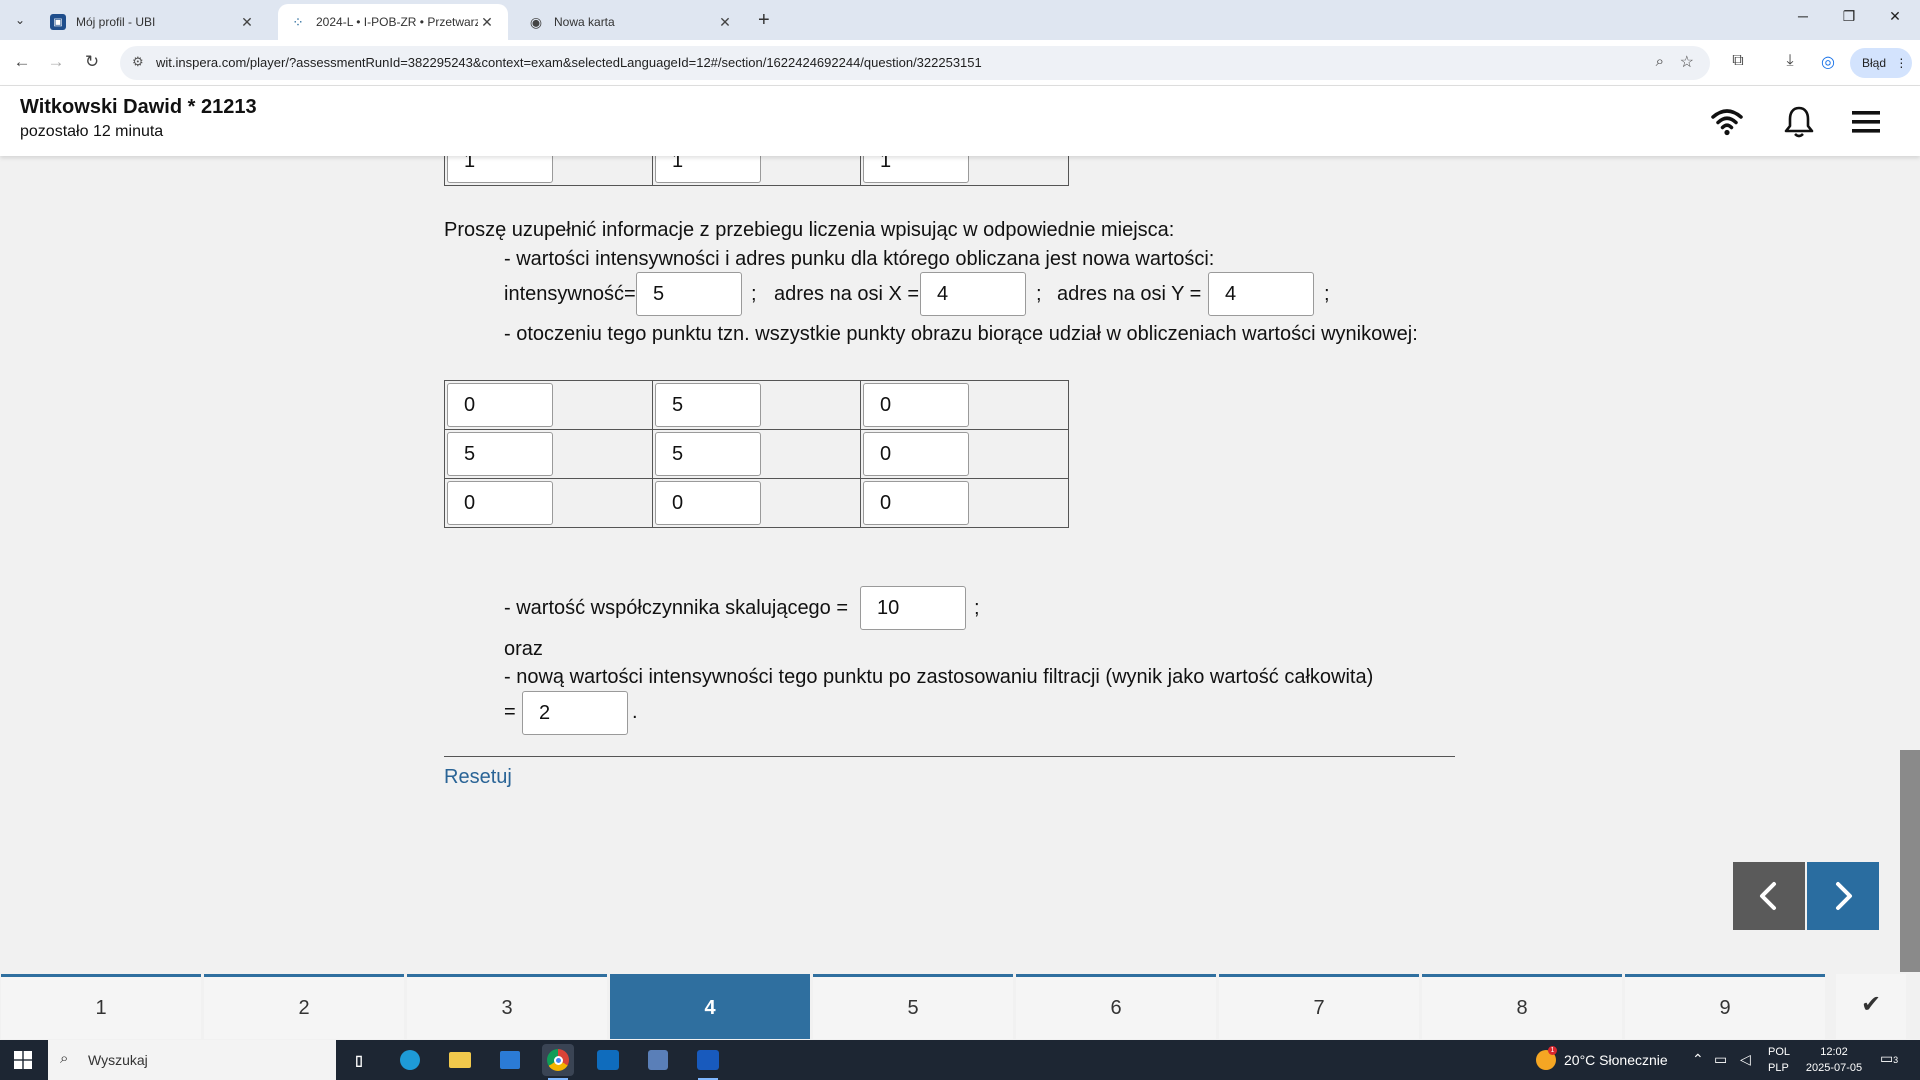 This screenshot has height=1080, width=1920. What do you see at coordinates (507, 1006) in the screenshot?
I see `question-tab-3: 3` at bounding box center [507, 1006].